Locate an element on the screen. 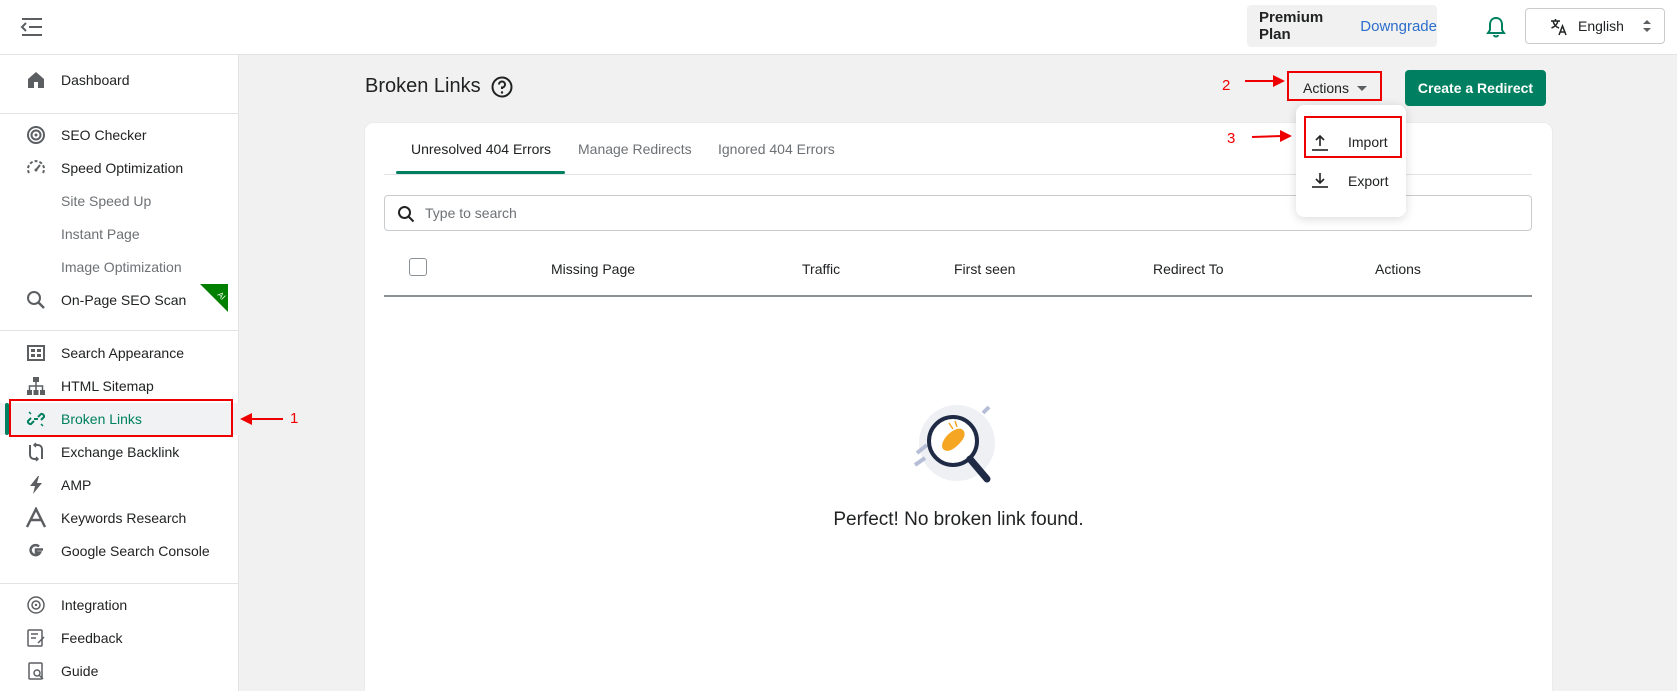 Image resolution: width=1677 pixels, height=691 pixels. column-traffic: Traffic is located at coordinates (821, 269).